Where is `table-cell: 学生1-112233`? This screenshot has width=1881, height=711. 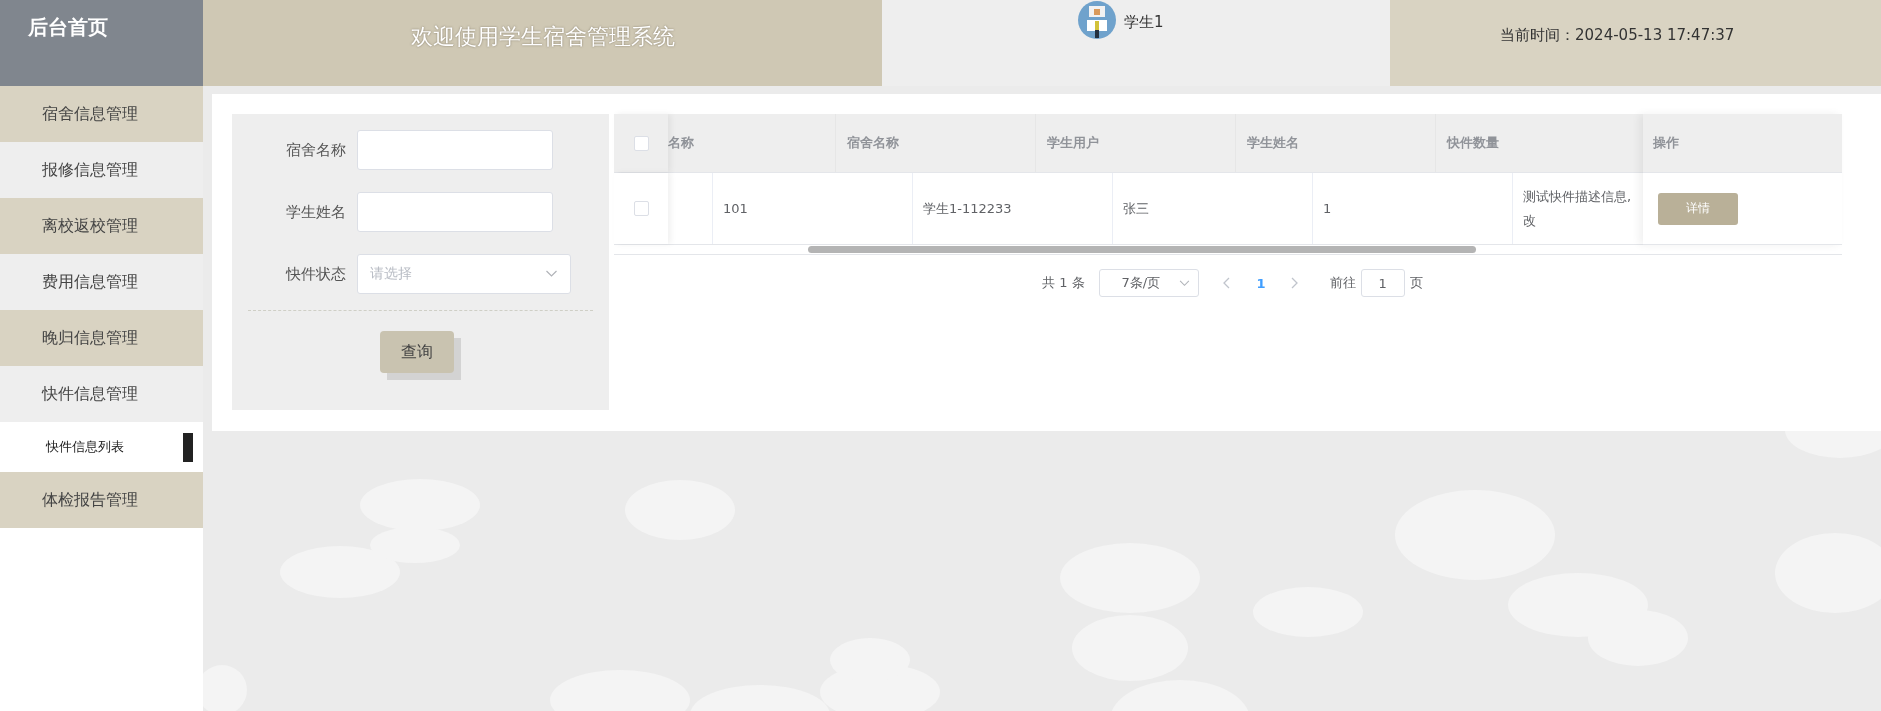
table-cell: 学生1-112233 is located at coordinates (967, 208).